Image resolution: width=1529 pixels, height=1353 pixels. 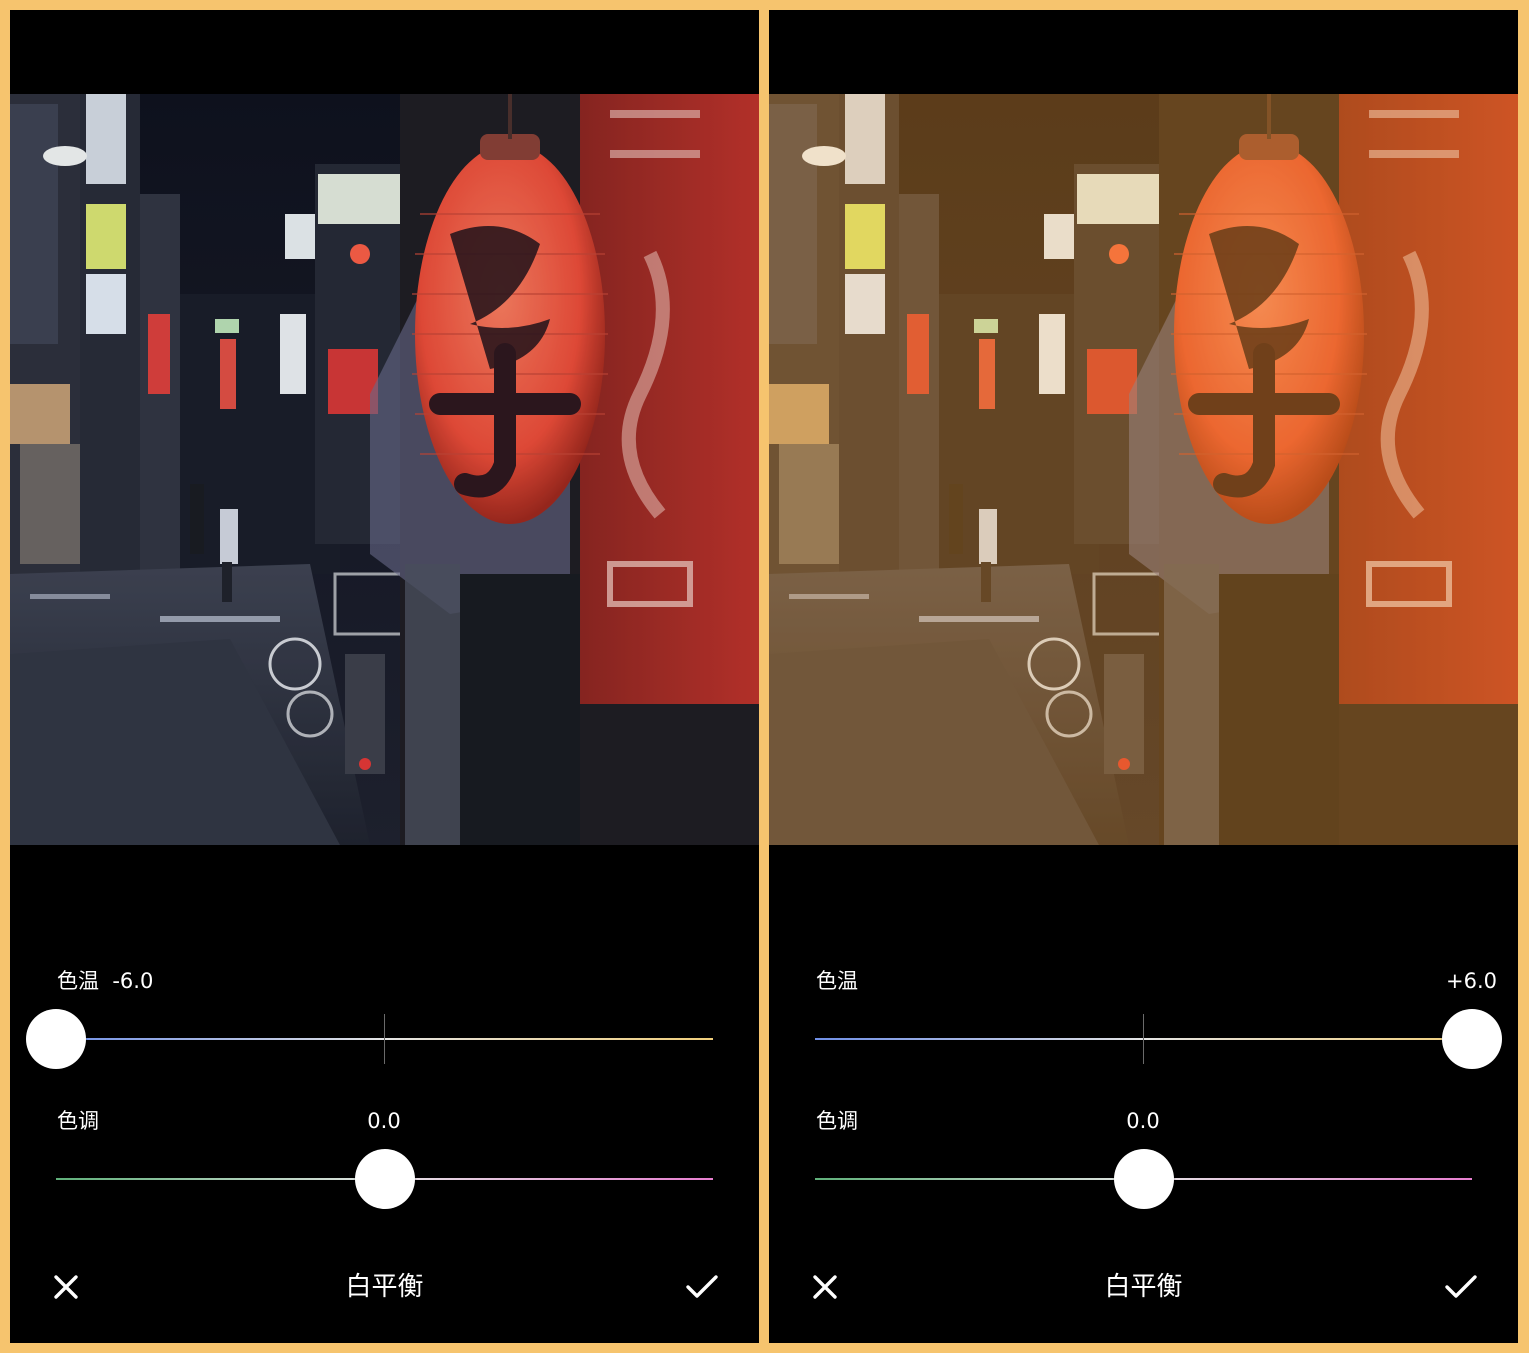 What do you see at coordinates (837, 981) in the screenshot?
I see `temperature-label: 色温` at bounding box center [837, 981].